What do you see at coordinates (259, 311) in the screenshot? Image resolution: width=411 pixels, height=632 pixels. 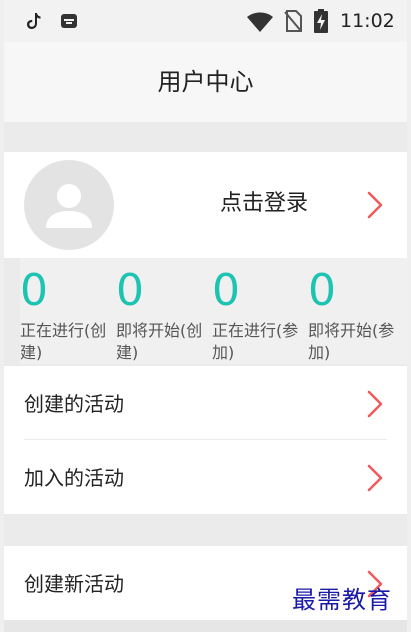 I see `stat-ongoing-joined: 0 正在进行(参加)` at bounding box center [259, 311].